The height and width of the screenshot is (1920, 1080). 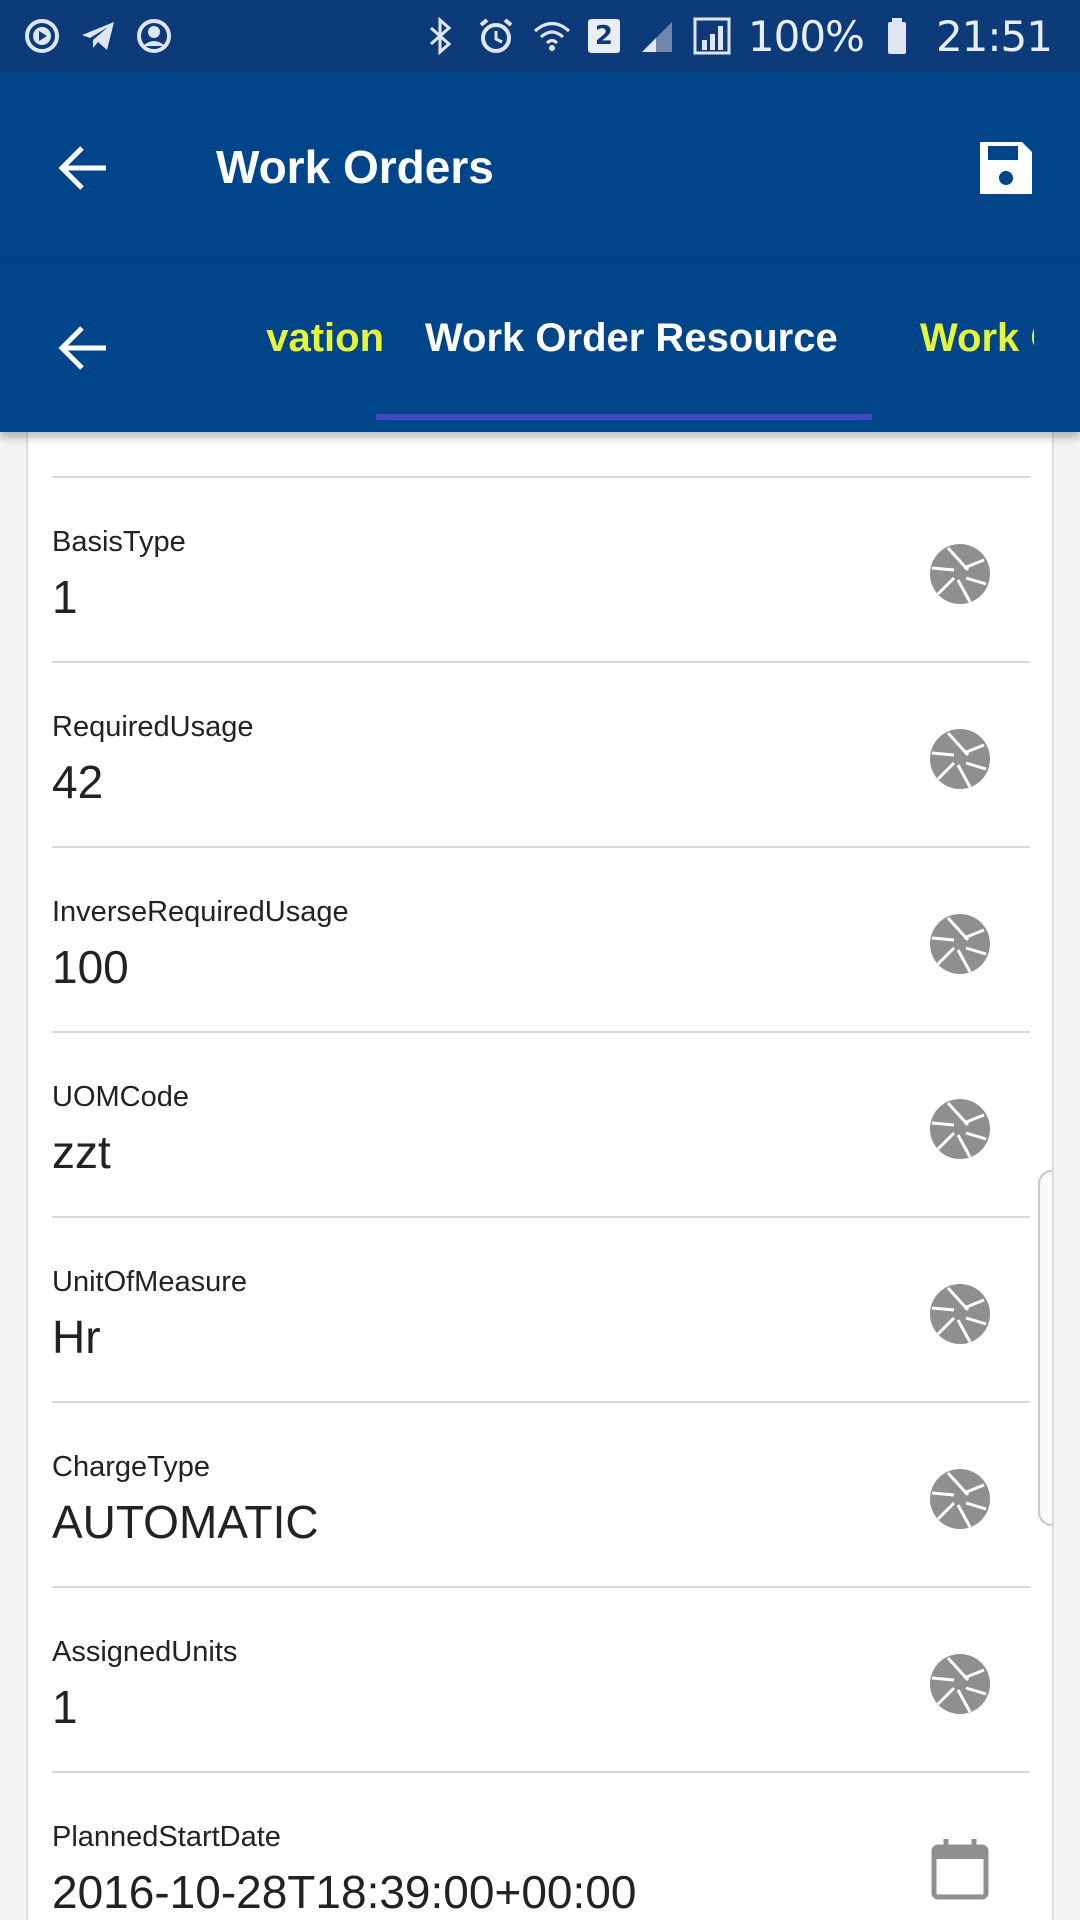 What do you see at coordinates (552, 36) in the screenshot?
I see `wifi-icon` at bounding box center [552, 36].